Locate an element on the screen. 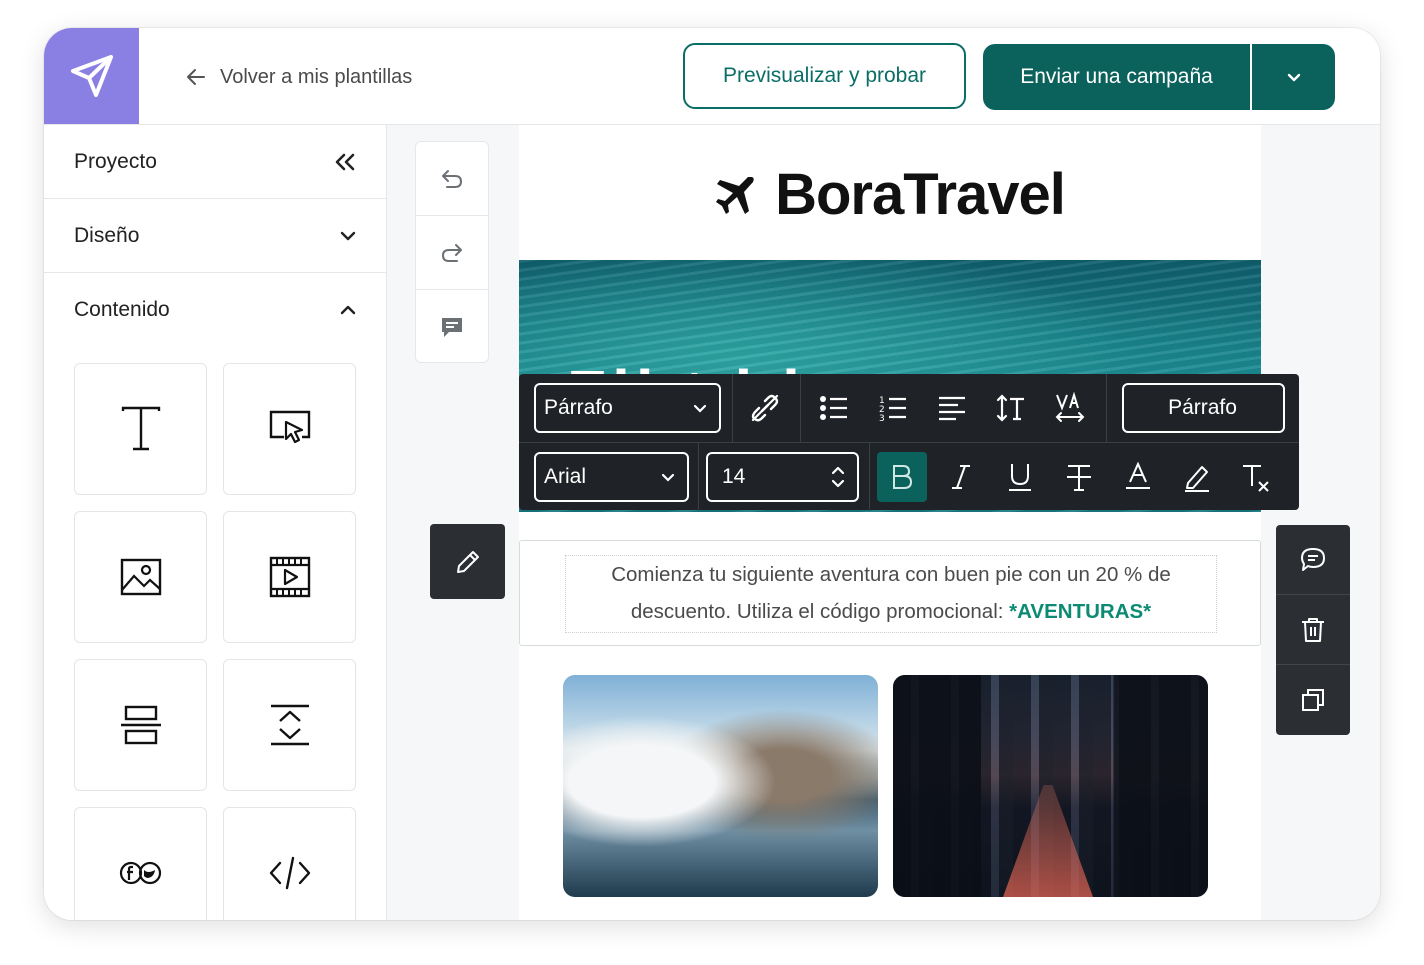 This screenshot has width=1424, height=965. toolbar-row-bottom: Arial 14 is located at coordinates (909, 476).